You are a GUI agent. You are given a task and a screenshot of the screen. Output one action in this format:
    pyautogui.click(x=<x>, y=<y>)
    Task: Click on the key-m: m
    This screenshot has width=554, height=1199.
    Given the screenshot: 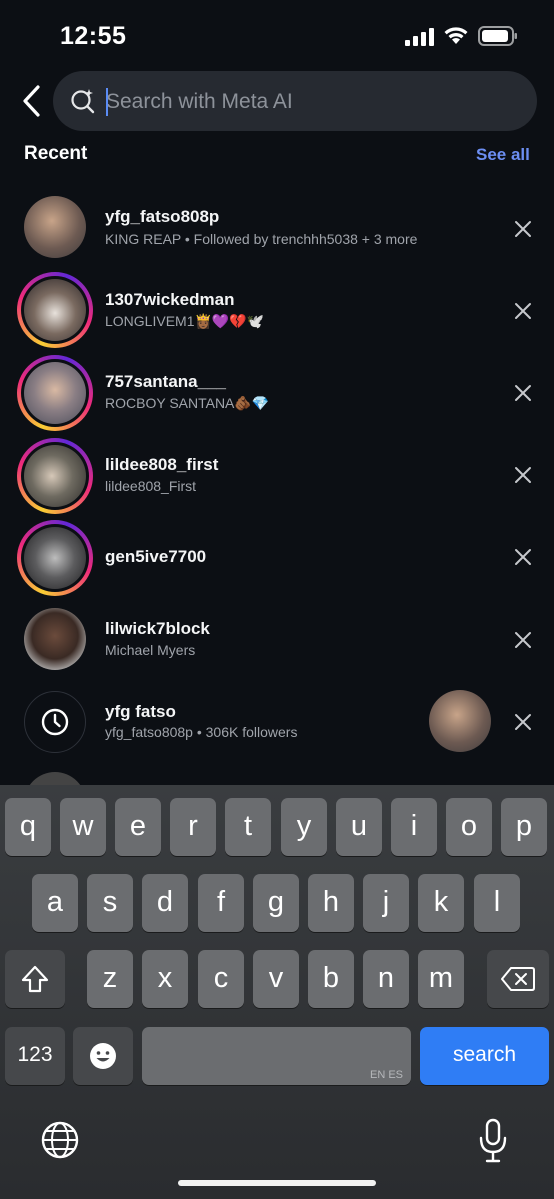 What is the action you would take?
    pyautogui.click(x=441, y=979)
    